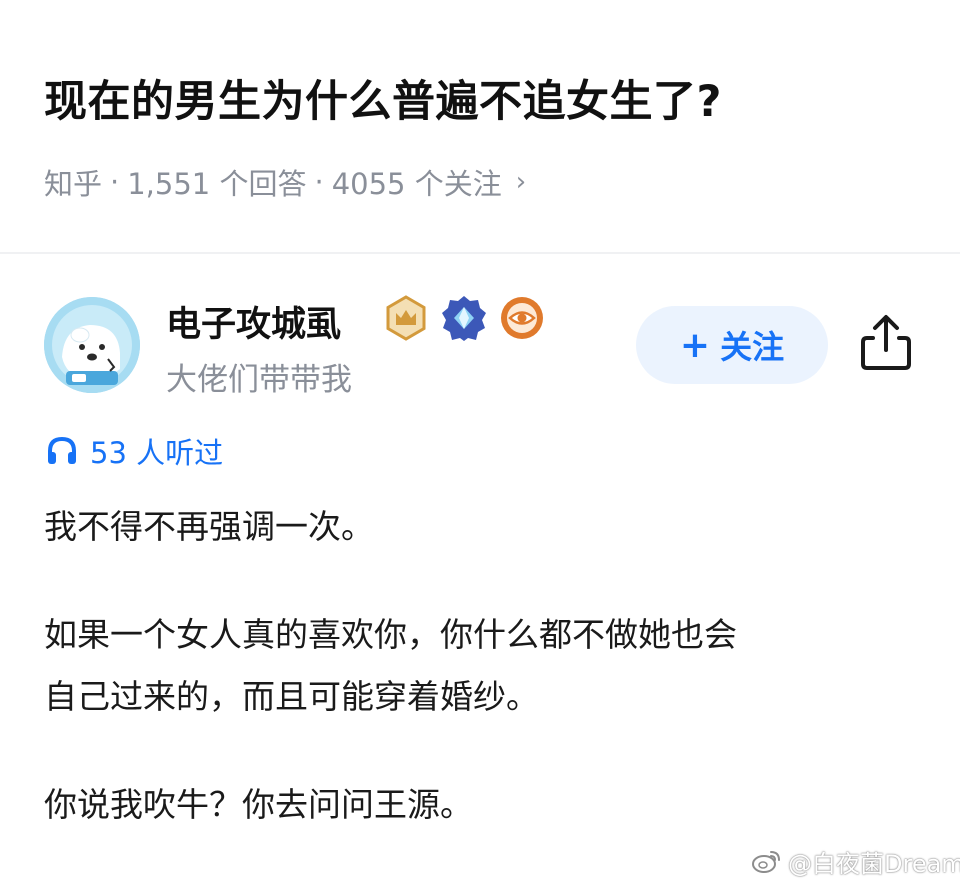  What do you see at coordinates (217, 184) in the screenshot?
I see `answers-count: 1,551 个回答` at bounding box center [217, 184].